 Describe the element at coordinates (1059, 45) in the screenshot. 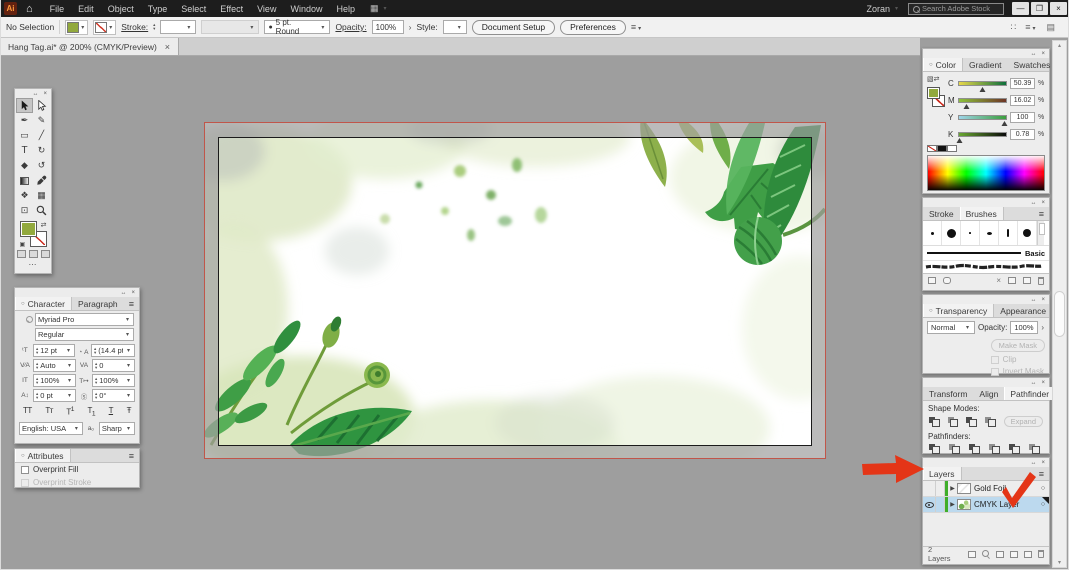

I see `scroll-up-icon: ▴` at that location.